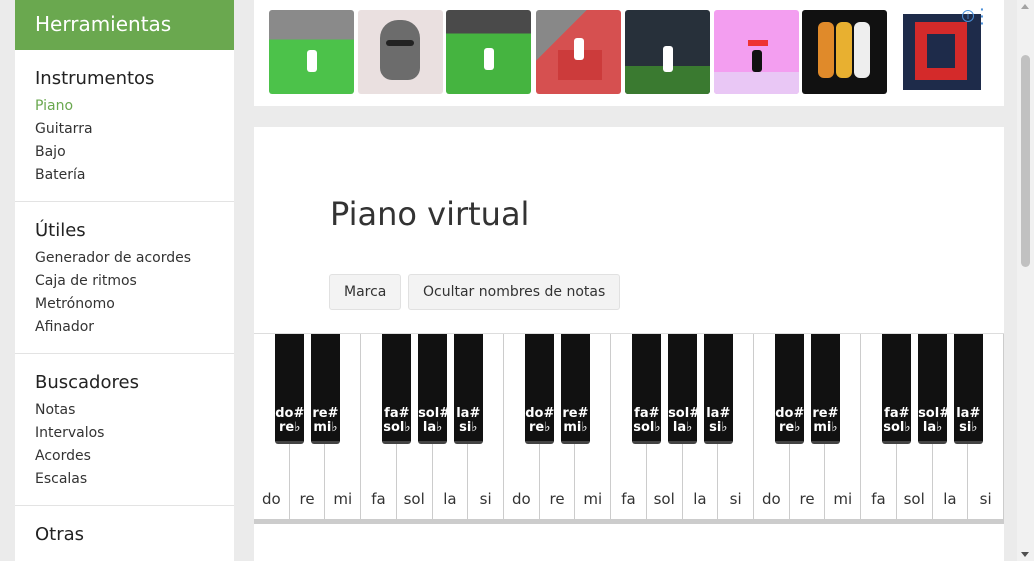 The image size is (1034, 561). What do you see at coordinates (1025, 554) in the screenshot?
I see `scroll-down-icon` at bounding box center [1025, 554].